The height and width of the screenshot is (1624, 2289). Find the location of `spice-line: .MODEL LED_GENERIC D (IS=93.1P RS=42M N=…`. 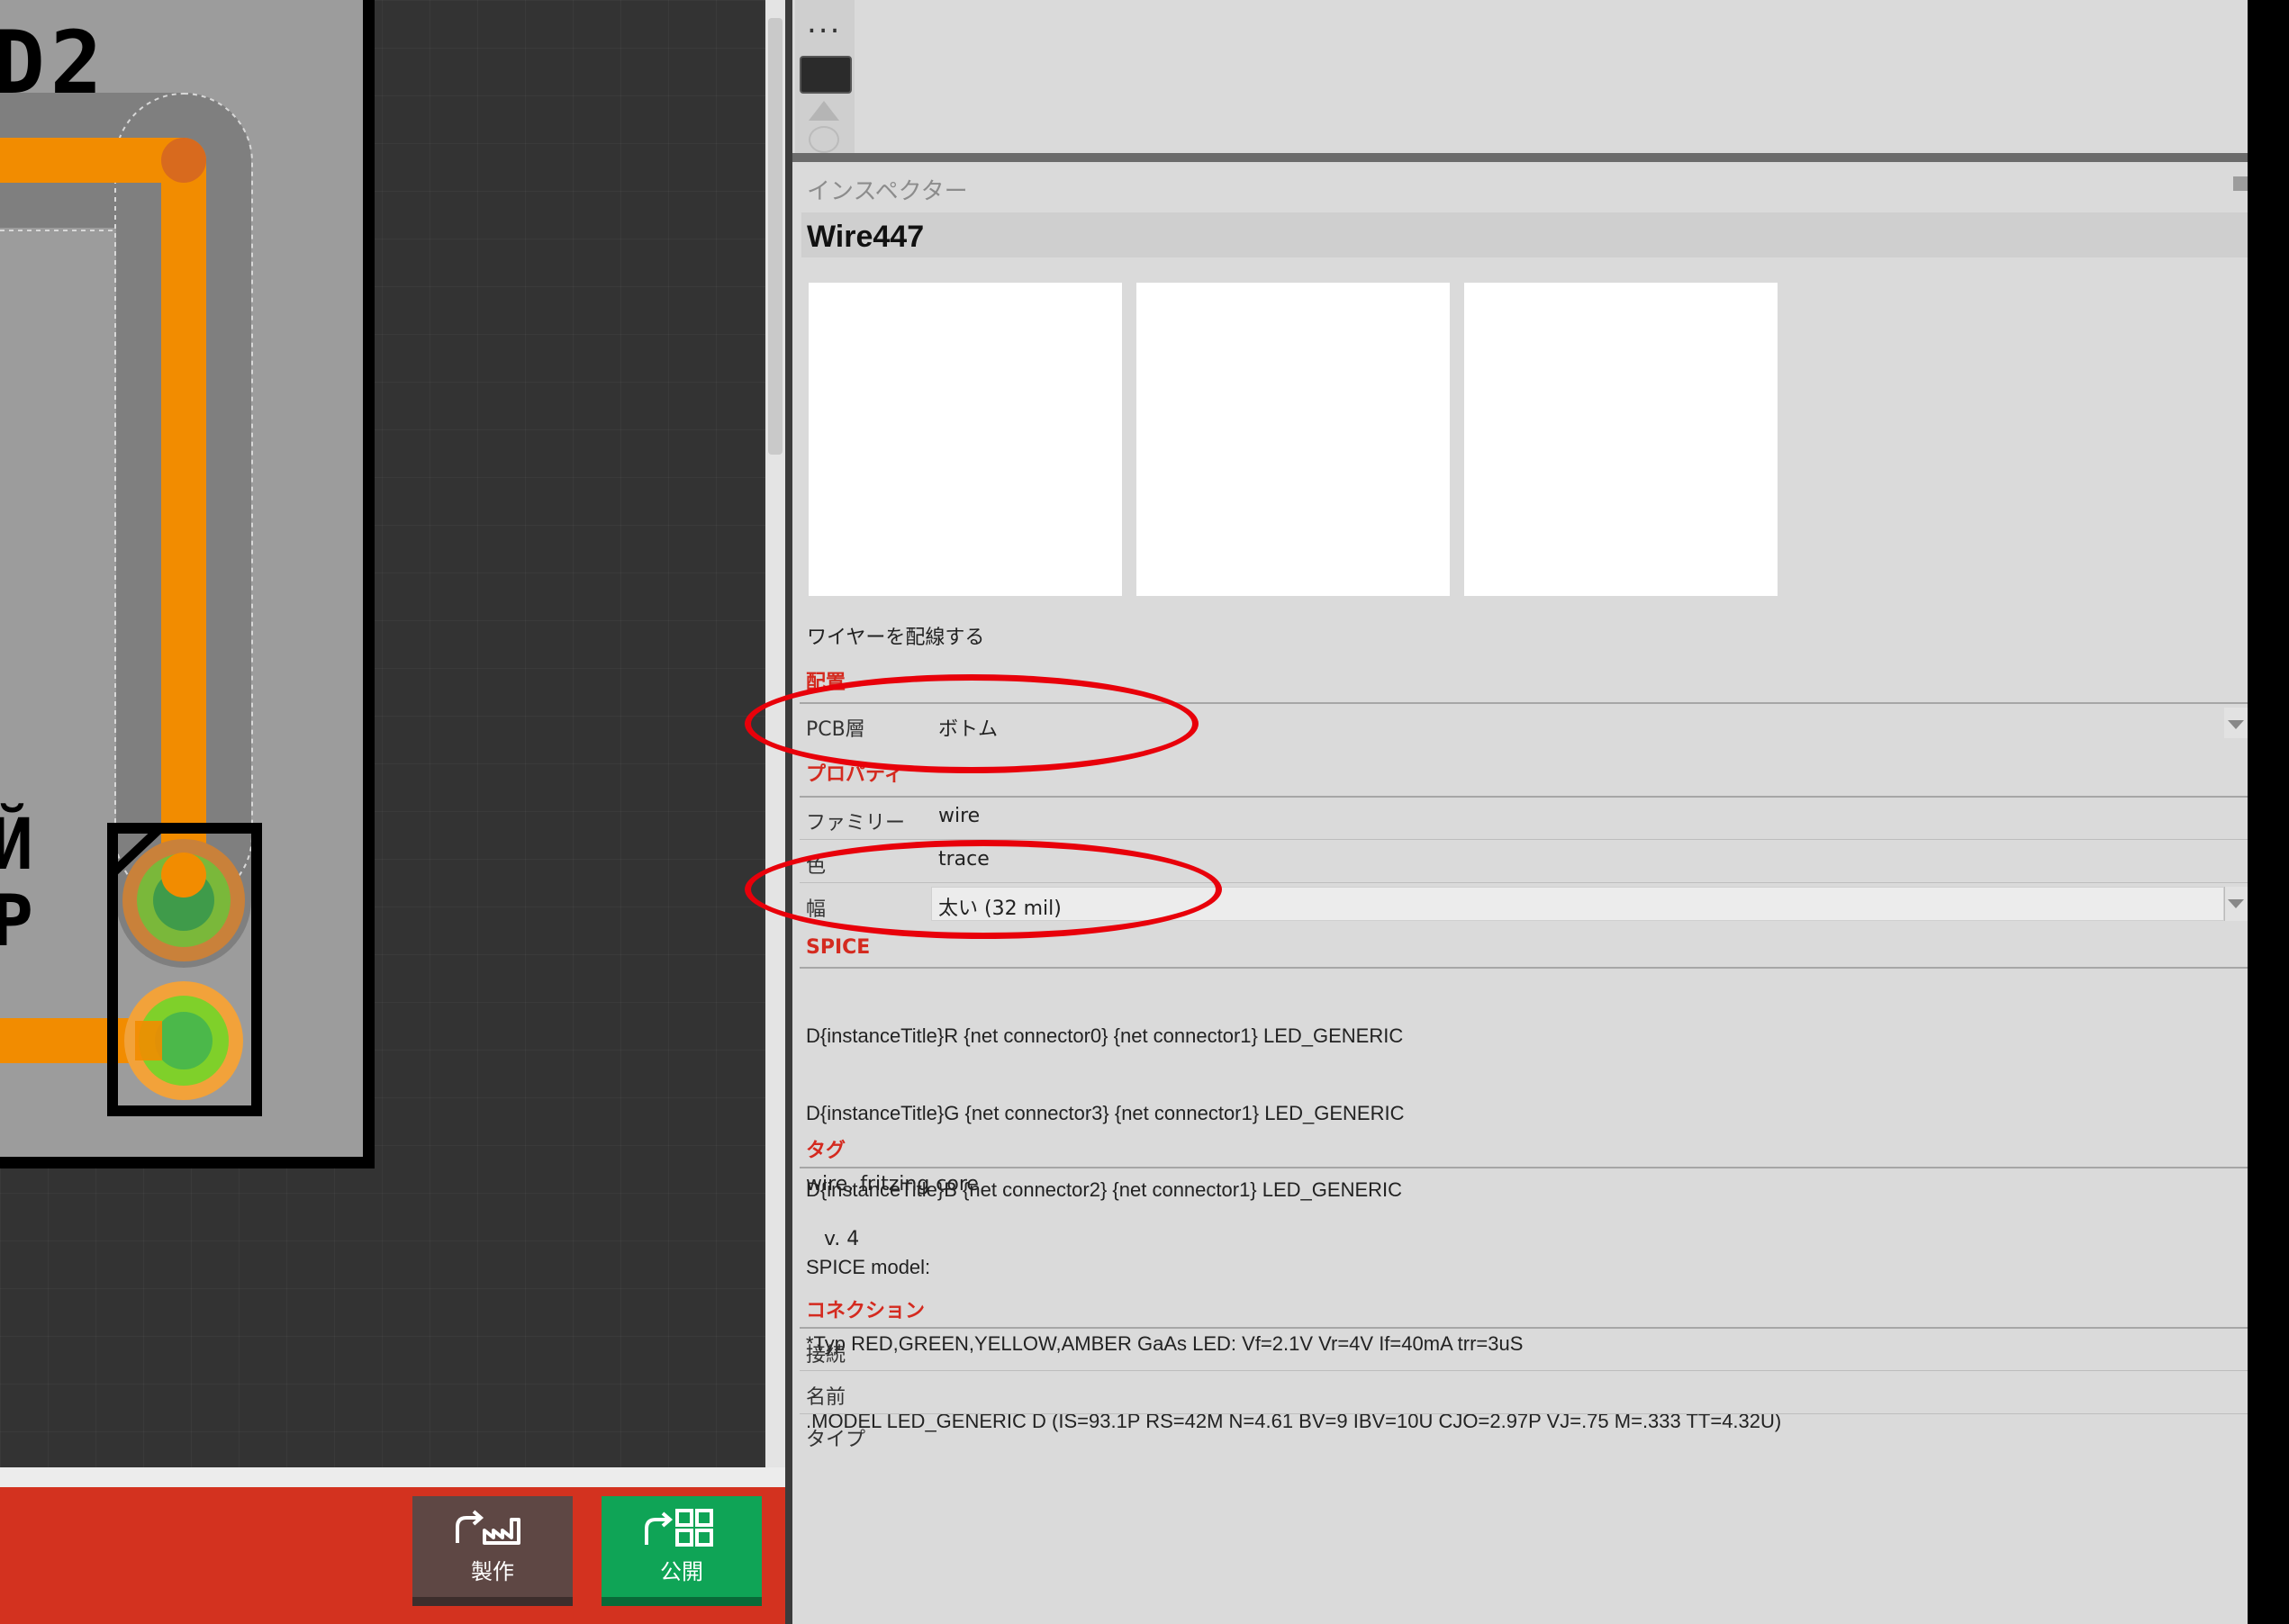

spice-line: .MODEL LED_GENERIC D (IS=93.1P RS=42M N=… is located at coordinates (1294, 1420).